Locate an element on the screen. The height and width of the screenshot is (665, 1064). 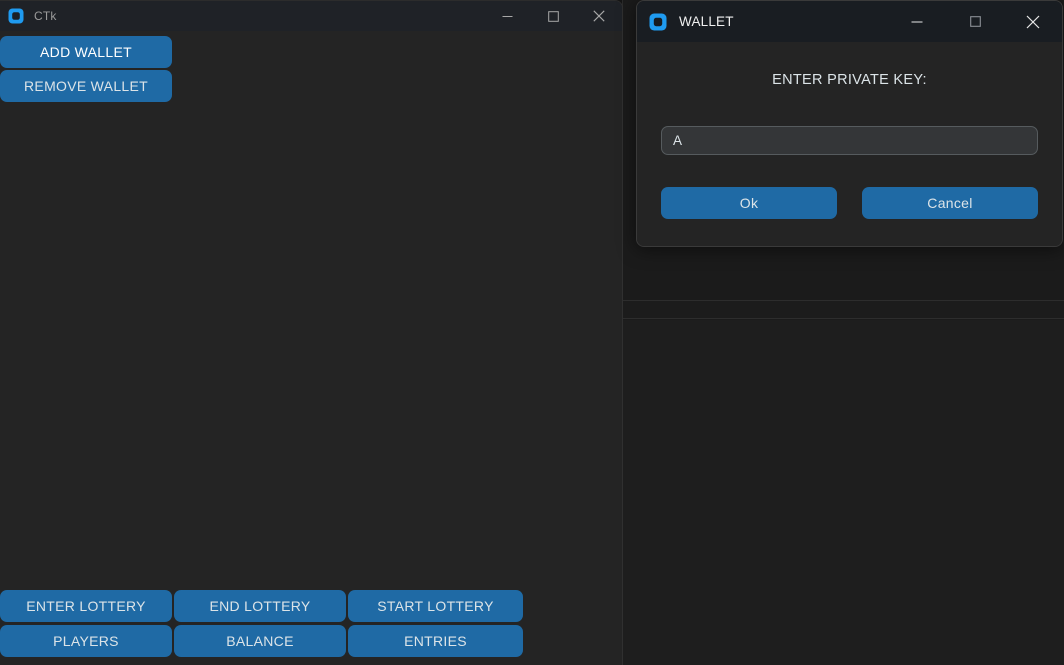
wallet-dialog-title: WALLET is located at coordinates (706, 21).